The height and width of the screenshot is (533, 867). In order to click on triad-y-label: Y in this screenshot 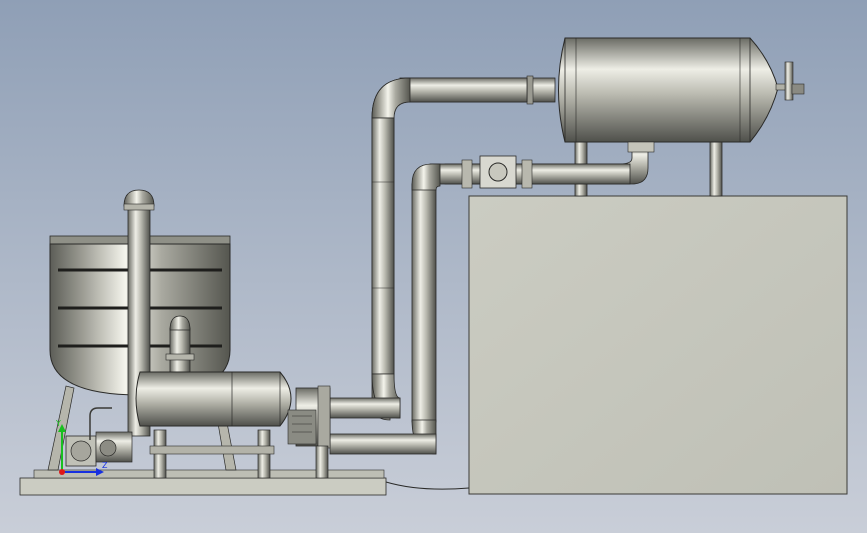, I will do `click(58, 423)`.